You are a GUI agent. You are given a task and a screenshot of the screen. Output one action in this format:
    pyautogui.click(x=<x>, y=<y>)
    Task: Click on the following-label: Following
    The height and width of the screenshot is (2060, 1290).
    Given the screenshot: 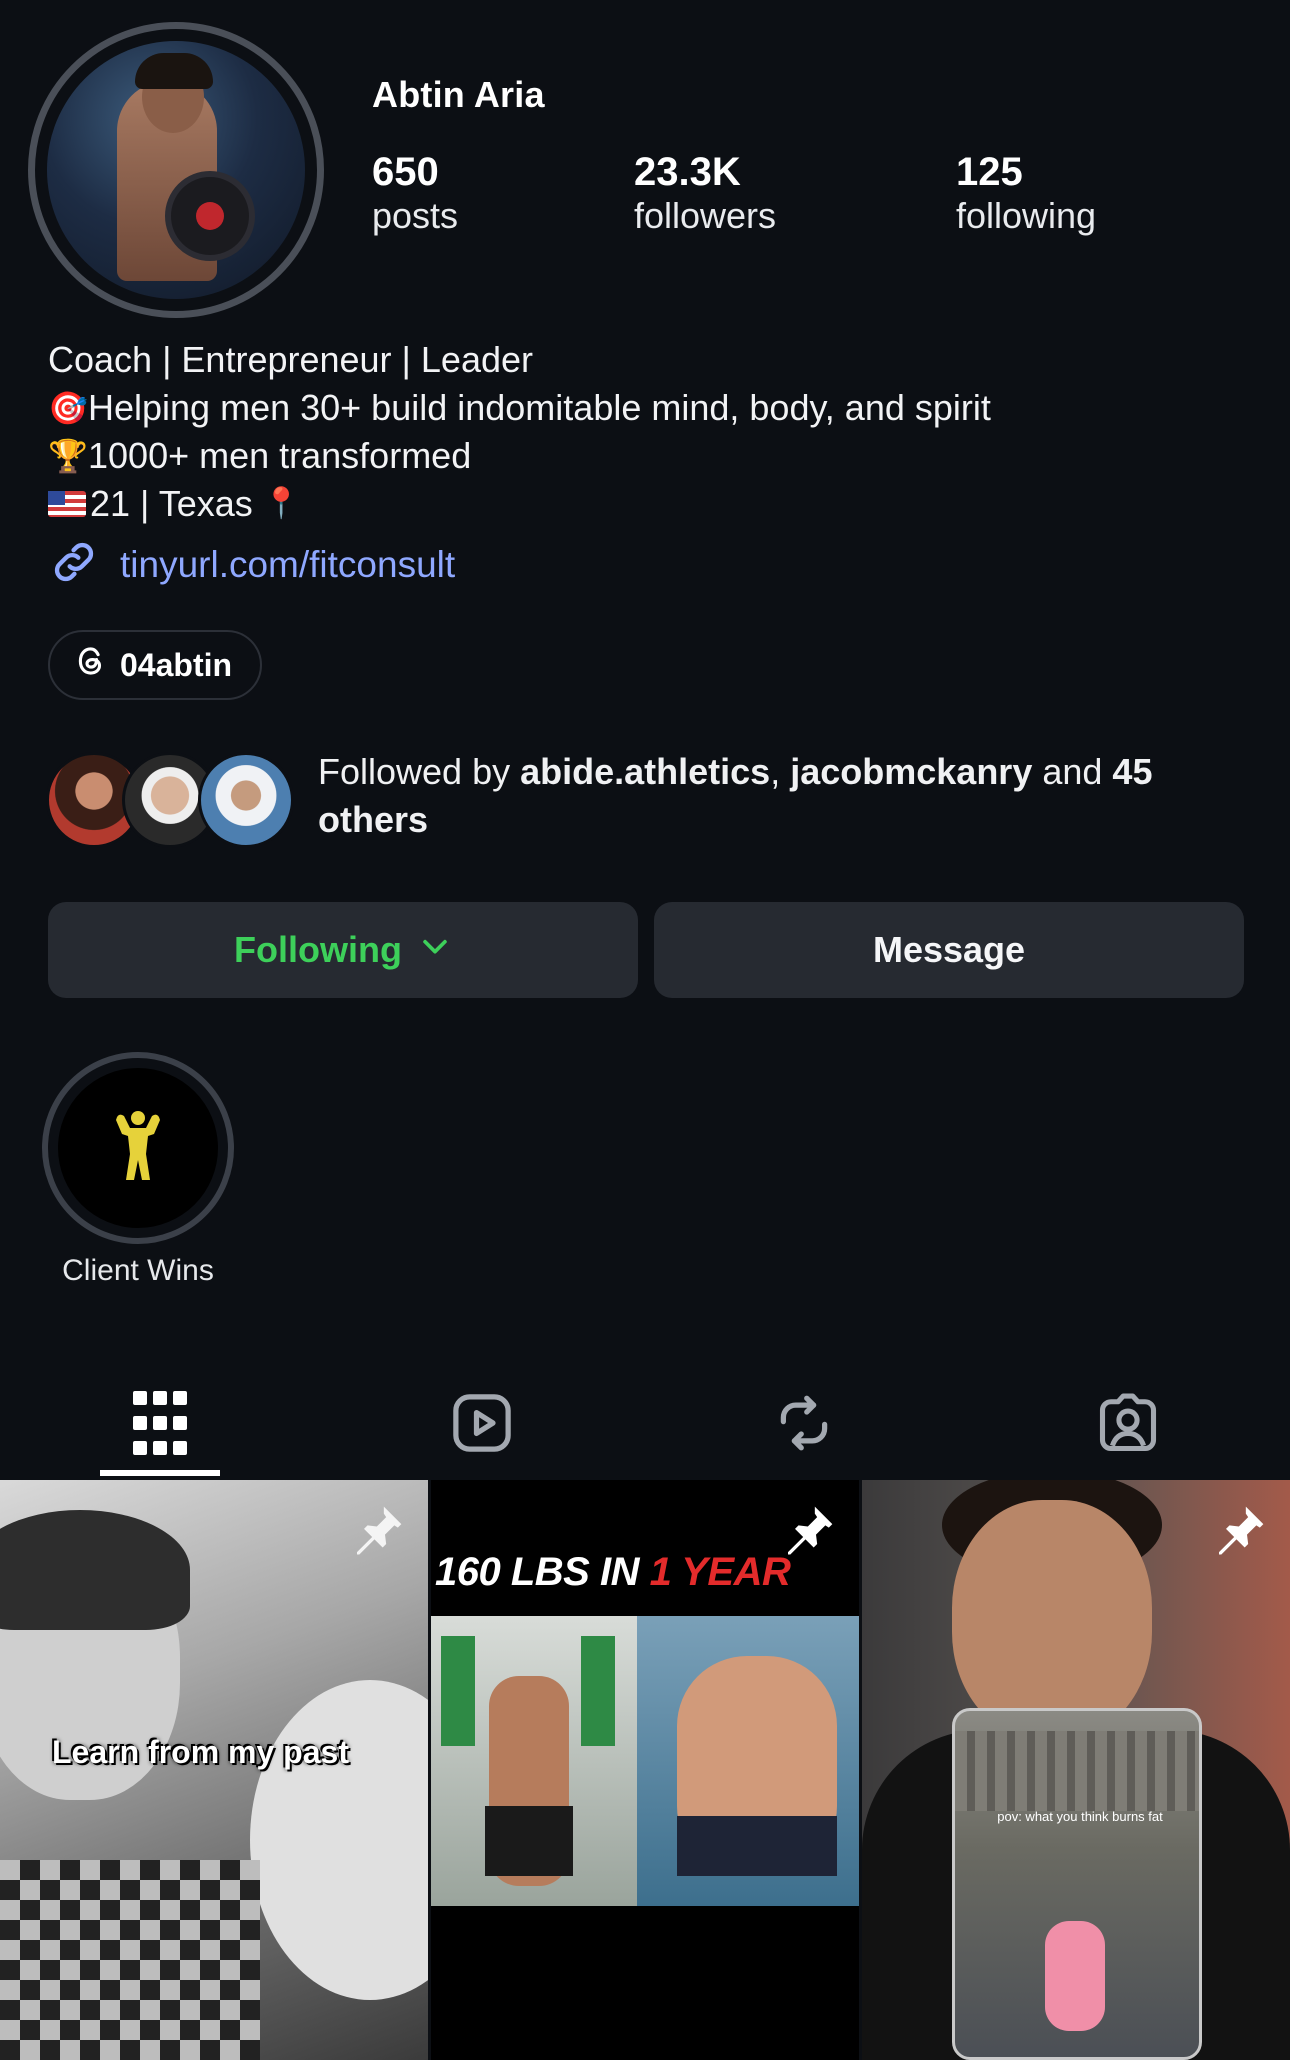 What is the action you would take?
    pyautogui.click(x=318, y=949)
    